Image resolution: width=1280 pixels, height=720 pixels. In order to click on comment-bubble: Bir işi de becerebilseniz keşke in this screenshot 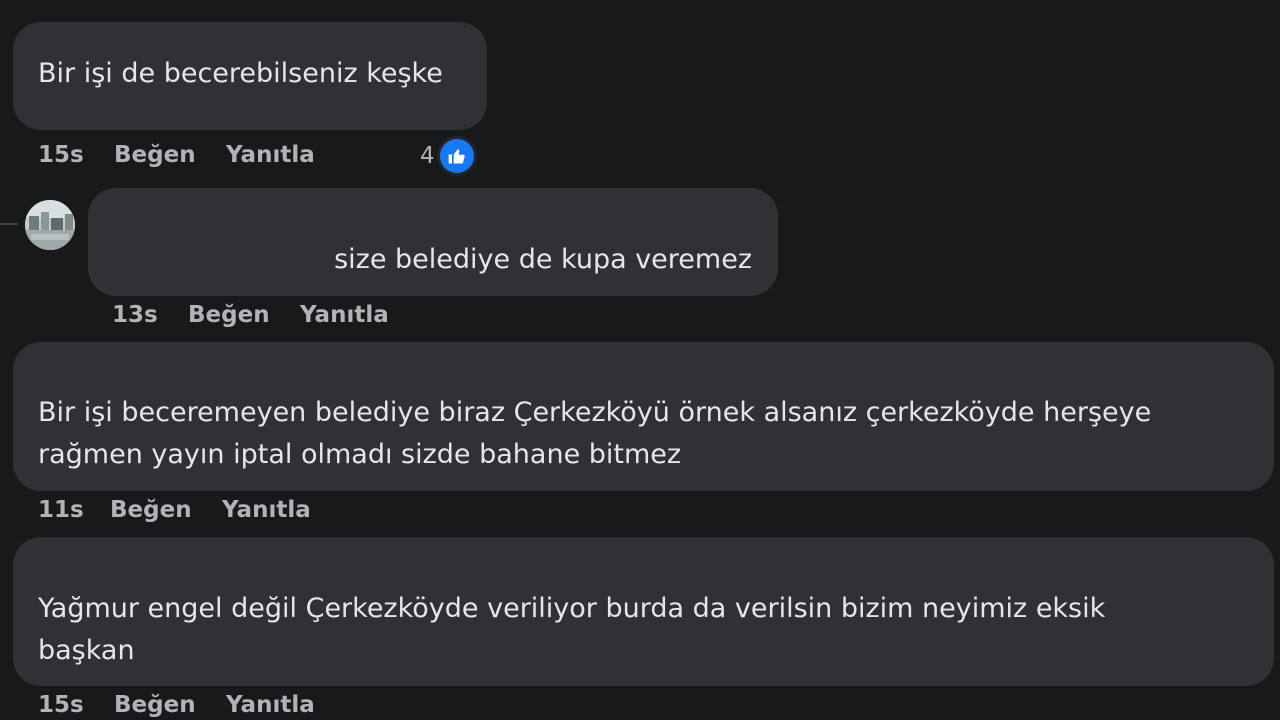, I will do `click(250, 76)`.